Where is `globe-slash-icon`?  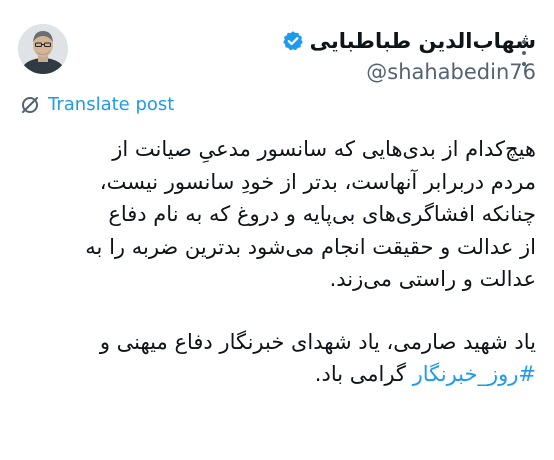 globe-slash-icon is located at coordinates (30, 104).